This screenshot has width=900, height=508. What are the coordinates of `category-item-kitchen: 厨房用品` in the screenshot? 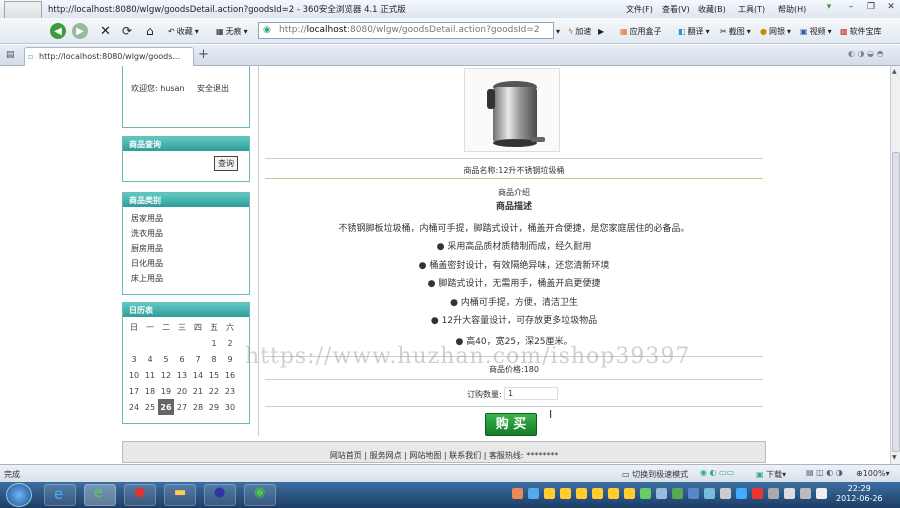 It's located at (186, 248).